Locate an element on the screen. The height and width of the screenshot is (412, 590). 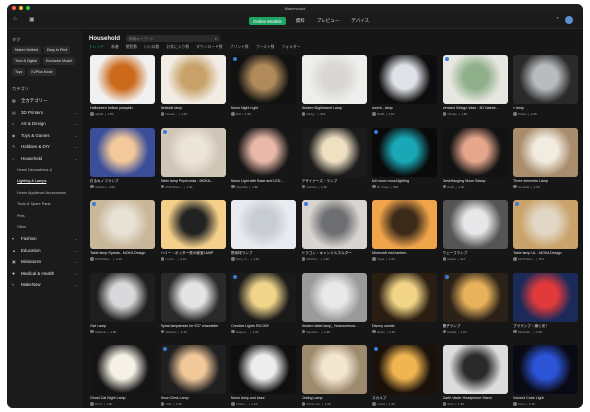
tag-chip: Exclusive Model is located at coordinates (58, 61).